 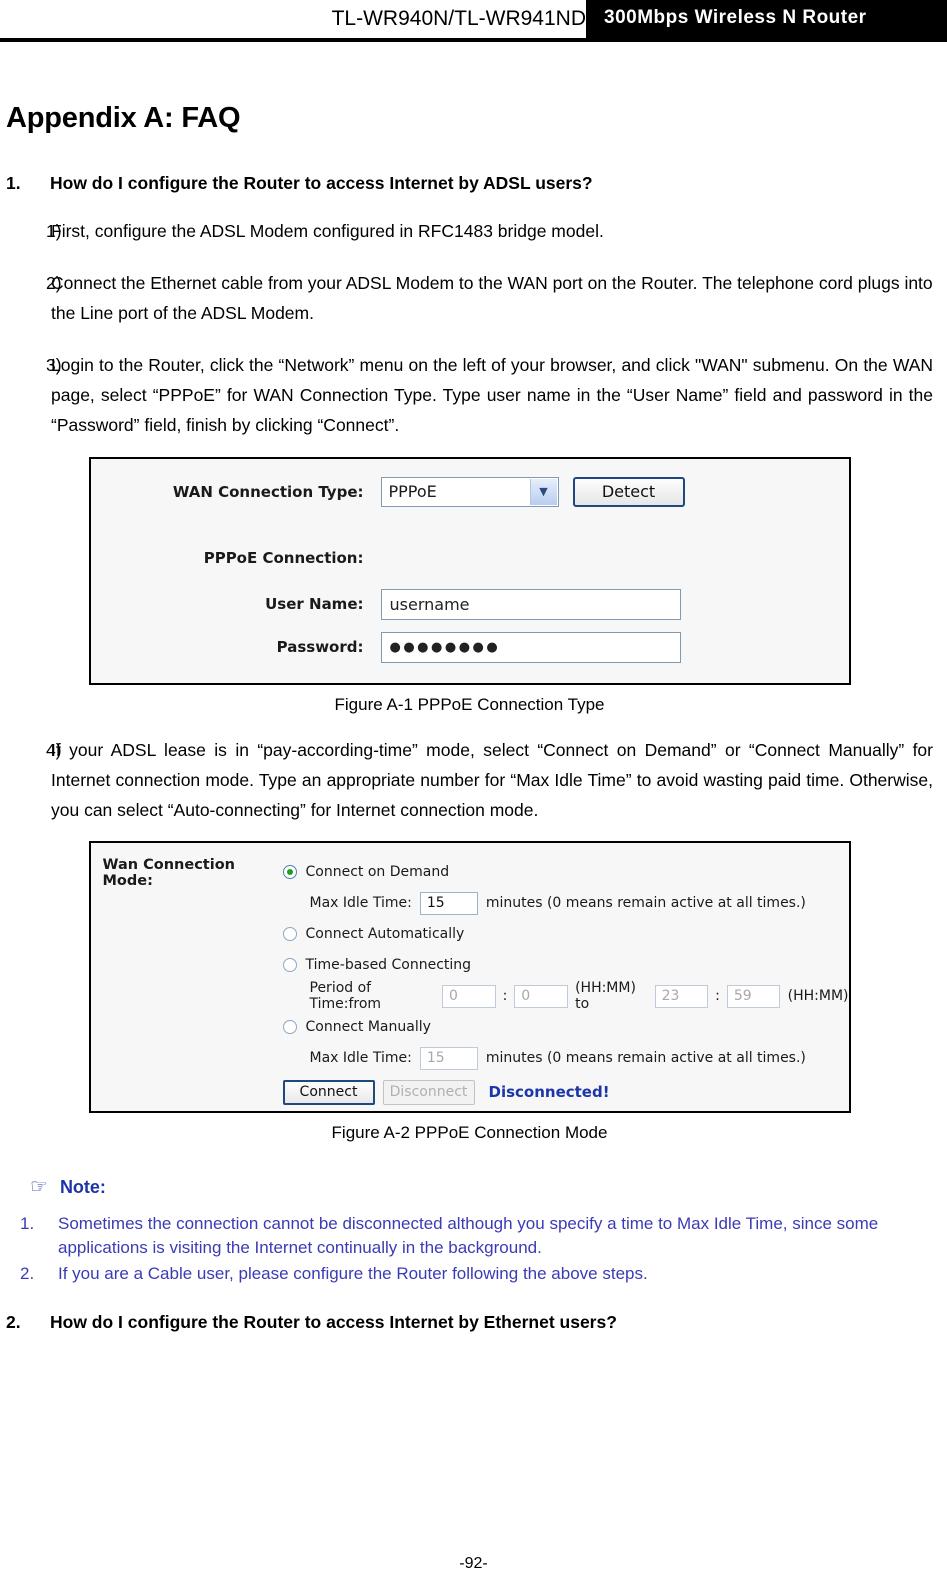 What do you see at coordinates (458, 18) in the screenshot?
I see `header-model-name: TL-WR940N/TL-WR941ND` at bounding box center [458, 18].